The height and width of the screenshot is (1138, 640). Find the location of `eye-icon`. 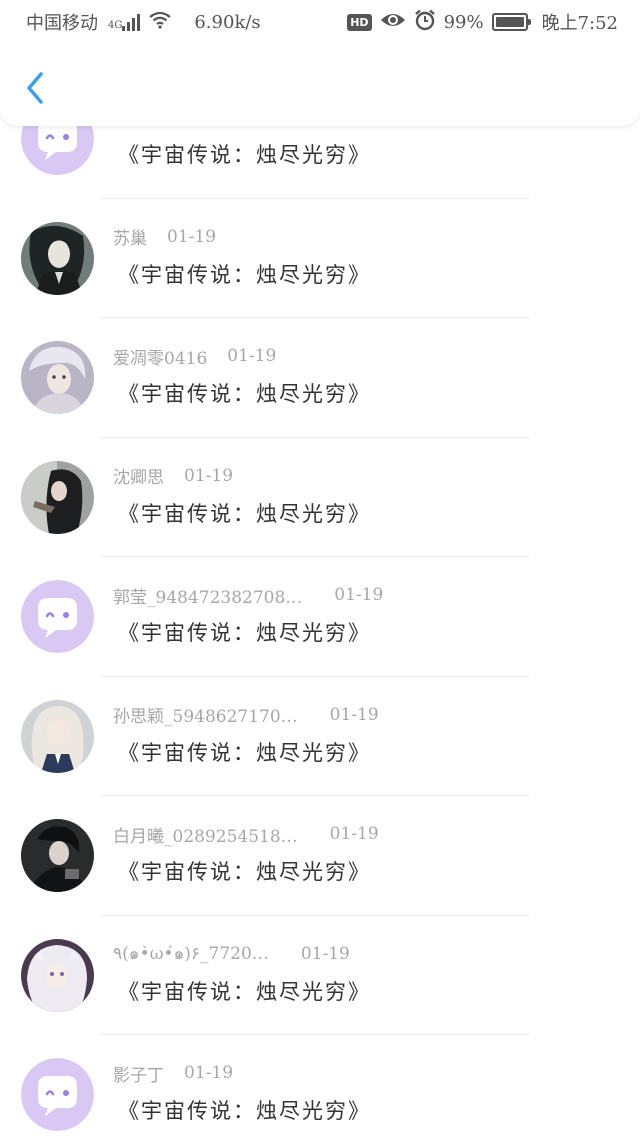

eye-icon is located at coordinates (393, 22).